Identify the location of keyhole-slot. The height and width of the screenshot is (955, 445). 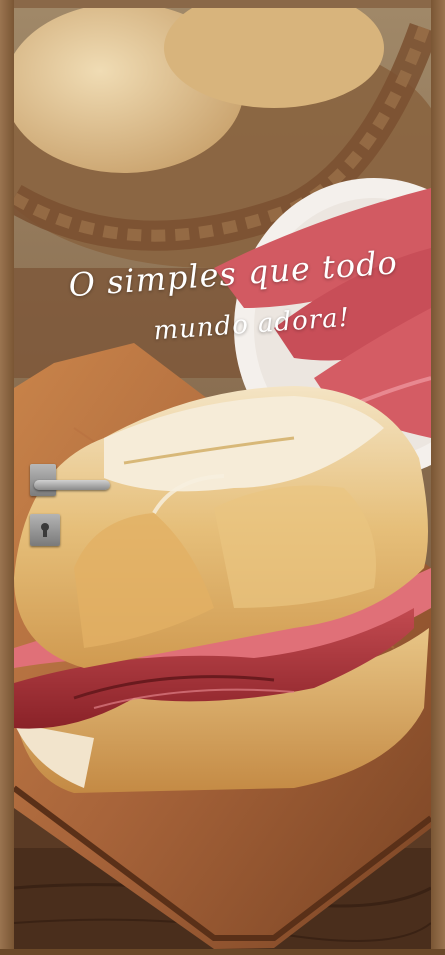
(45, 533).